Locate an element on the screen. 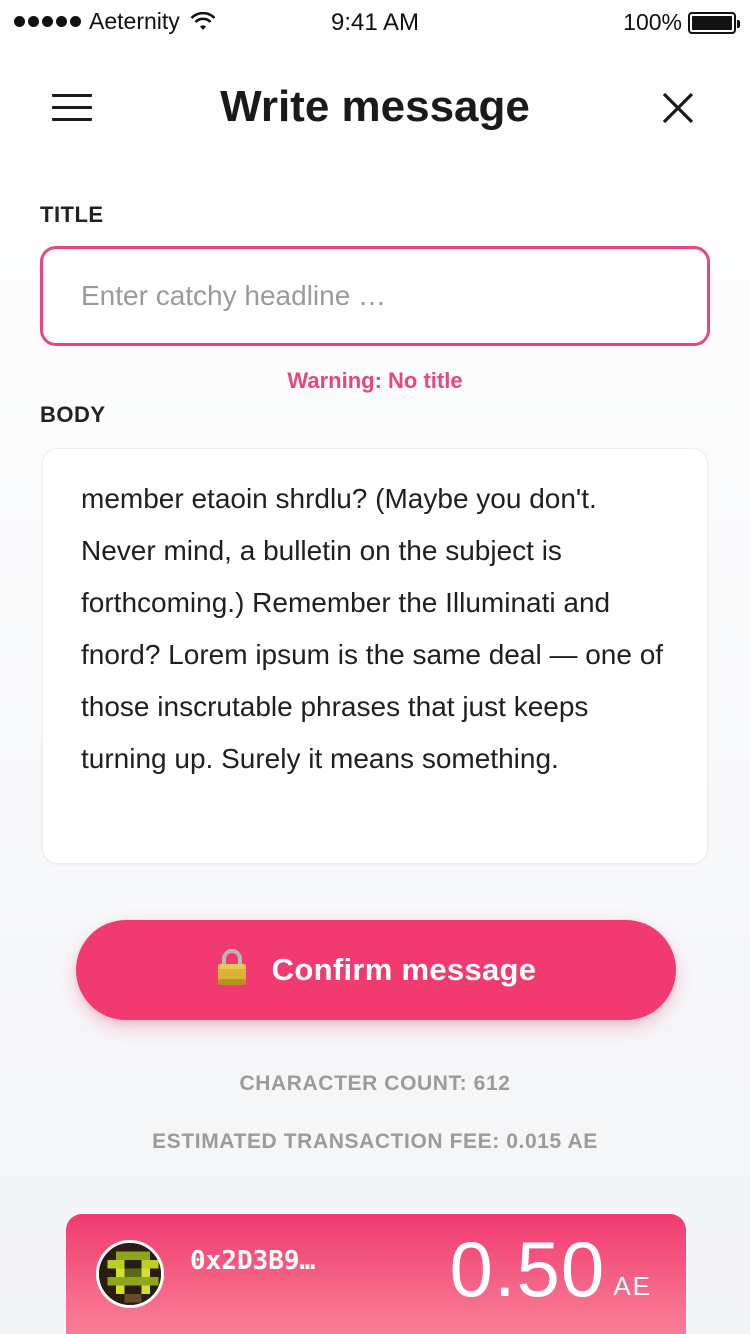  wallet-balance: 0.50 AE is located at coordinates (551, 1269).